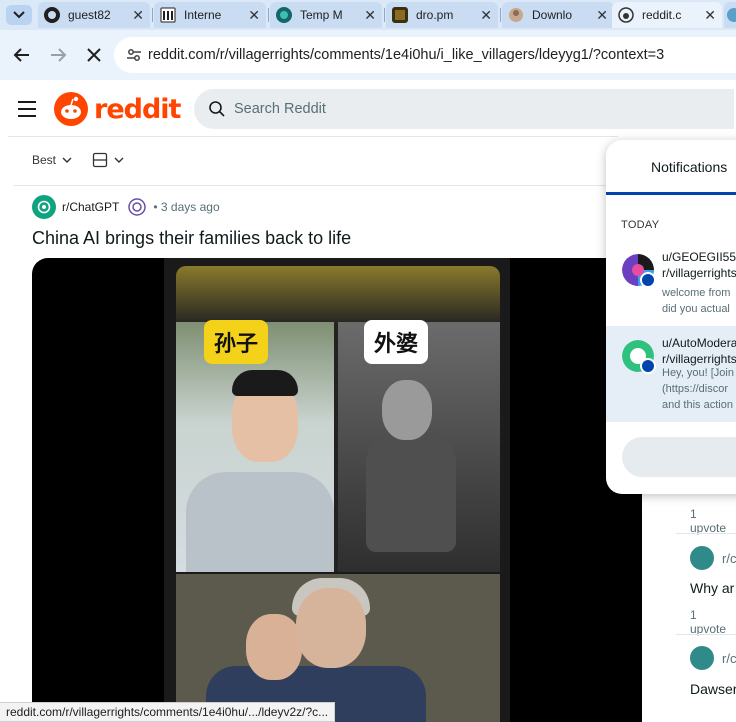  I want to click on comment-badge-icon, so click(648, 280).